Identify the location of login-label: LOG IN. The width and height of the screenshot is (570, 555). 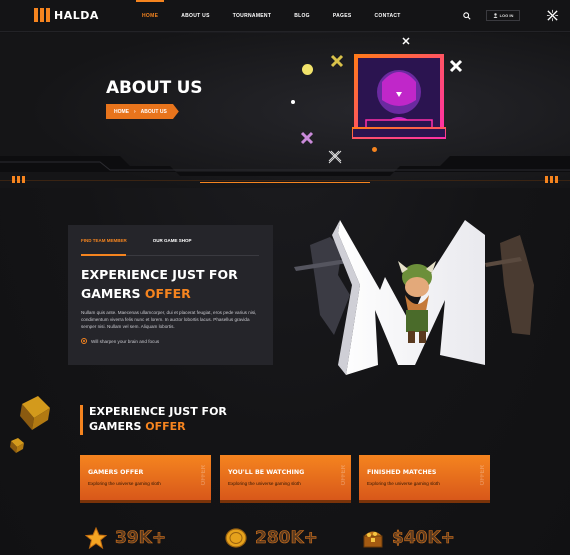
(506, 15).